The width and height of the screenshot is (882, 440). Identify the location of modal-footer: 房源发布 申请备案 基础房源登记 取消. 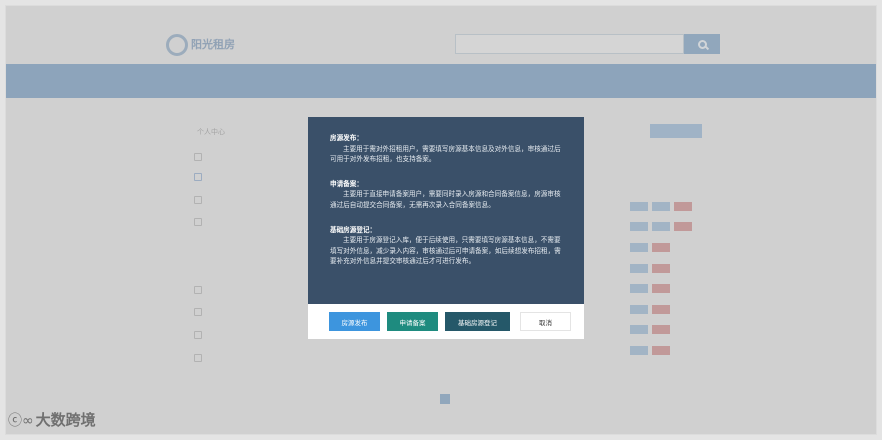
(446, 321).